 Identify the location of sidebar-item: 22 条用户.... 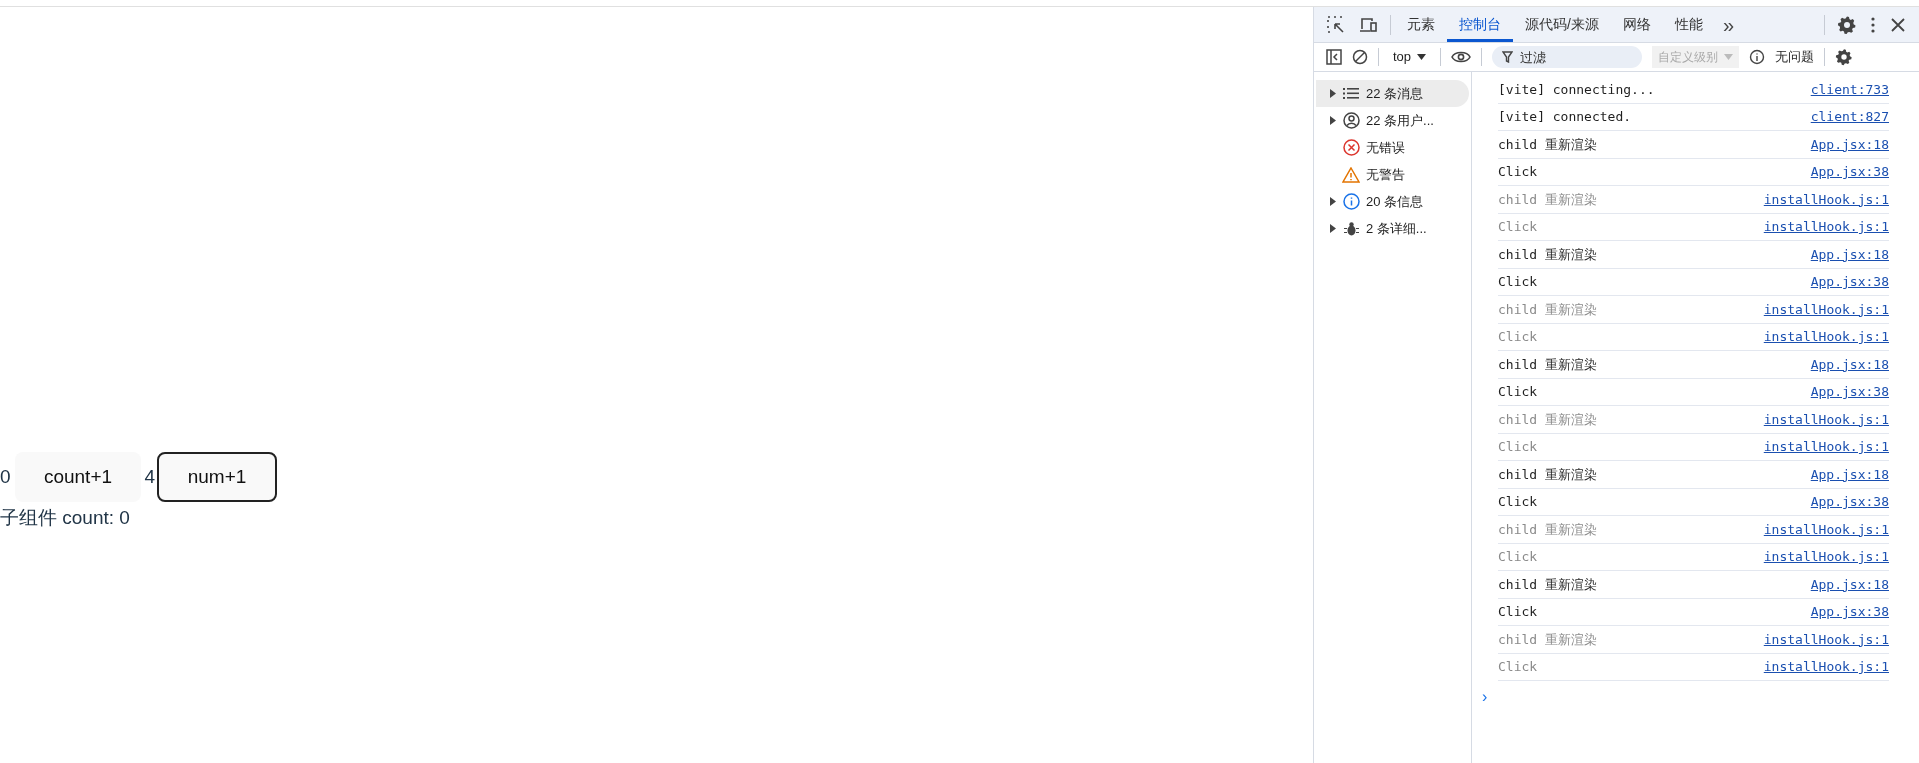
(1392, 120).